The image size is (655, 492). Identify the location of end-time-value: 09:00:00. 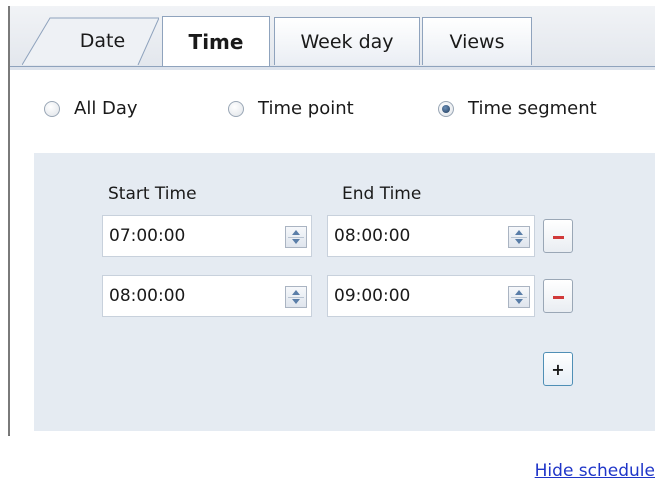
(372, 296).